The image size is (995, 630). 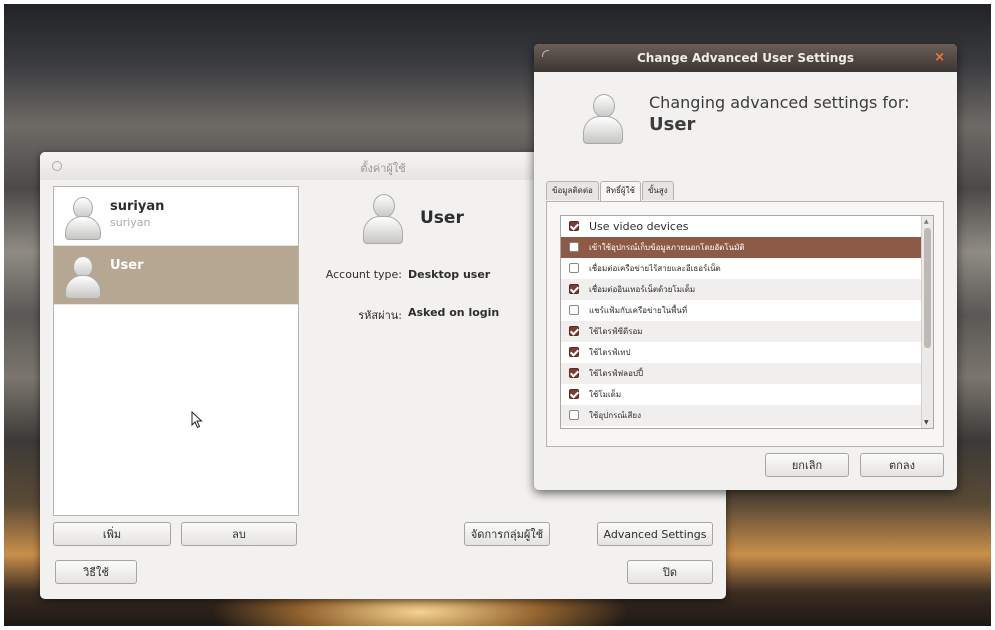 What do you see at coordinates (96, 572) in the screenshot?
I see `help-button: วิธีใช้` at bounding box center [96, 572].